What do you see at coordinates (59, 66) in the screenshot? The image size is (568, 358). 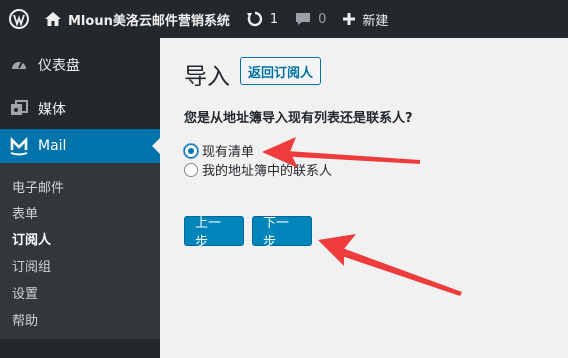 I see `menu-label-dashboard: 仪表盘` at bounding box center [59, 66].